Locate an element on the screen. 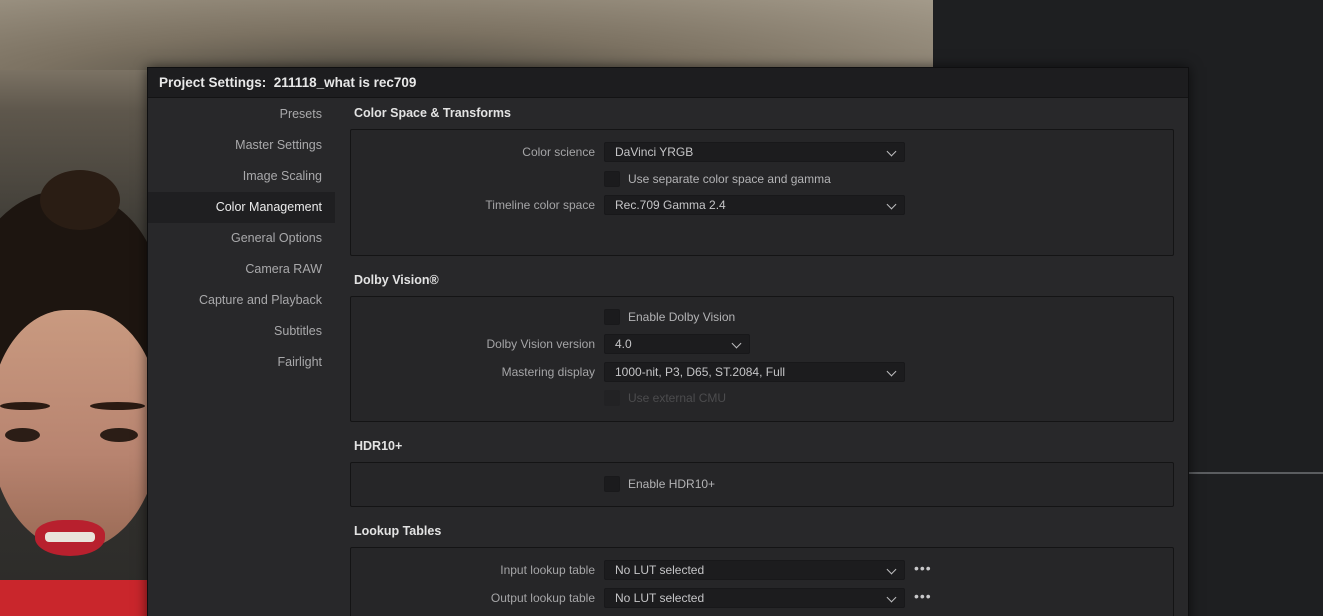  mastering-display-value: 1000-nit, P3, D65, ST.2084, Full is located at coordinates (700, 372).